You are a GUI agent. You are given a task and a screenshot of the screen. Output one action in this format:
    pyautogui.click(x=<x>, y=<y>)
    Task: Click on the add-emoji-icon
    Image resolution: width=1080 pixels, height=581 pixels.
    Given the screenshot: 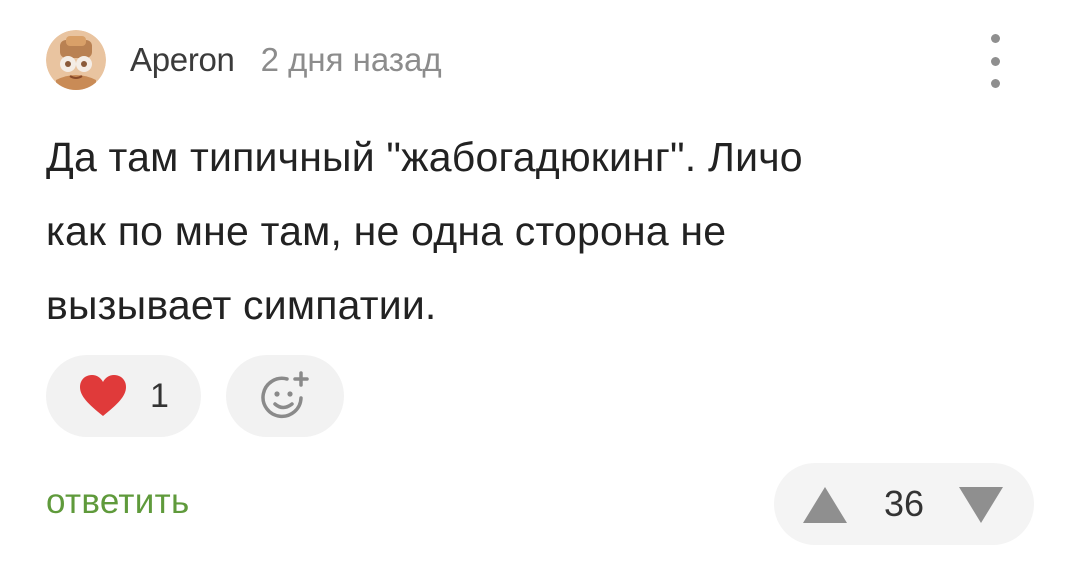 What is the action you would take?
    pyautogui.click(x=285, y=395)
    